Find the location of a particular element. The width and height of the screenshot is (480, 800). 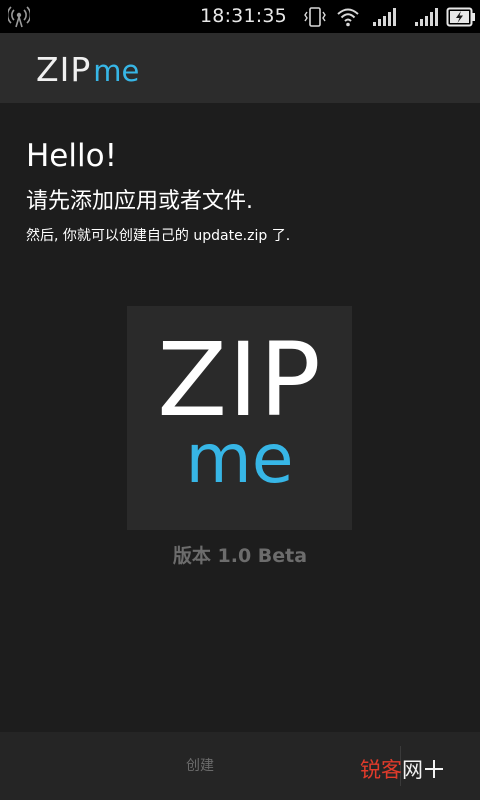

logo-me-text: me is located at coordinates (116, 71).